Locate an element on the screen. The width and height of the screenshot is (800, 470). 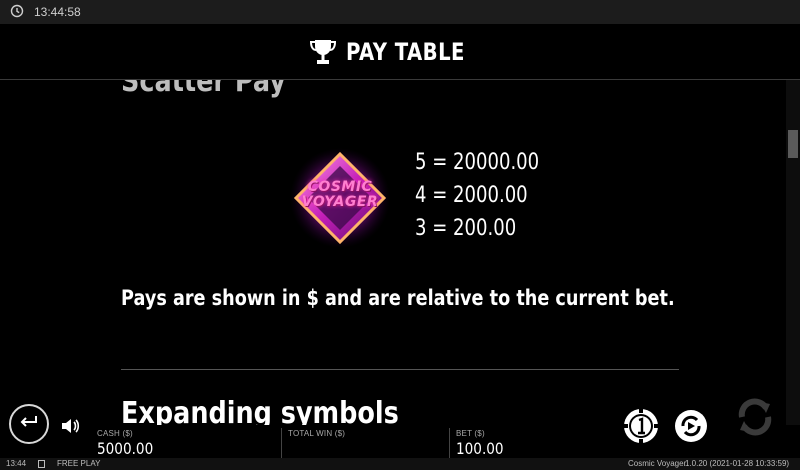
total-win-label: TOTAL WIN ($) is located at coordinates (317, 433).